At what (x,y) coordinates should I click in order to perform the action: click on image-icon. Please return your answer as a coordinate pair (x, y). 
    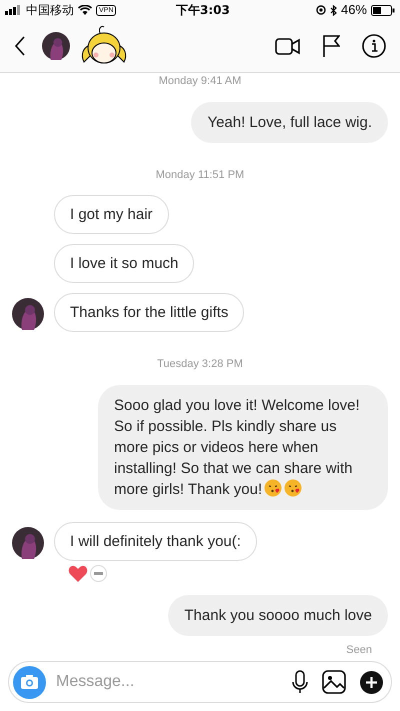
    Looking at the image, I should click on (334, 682).